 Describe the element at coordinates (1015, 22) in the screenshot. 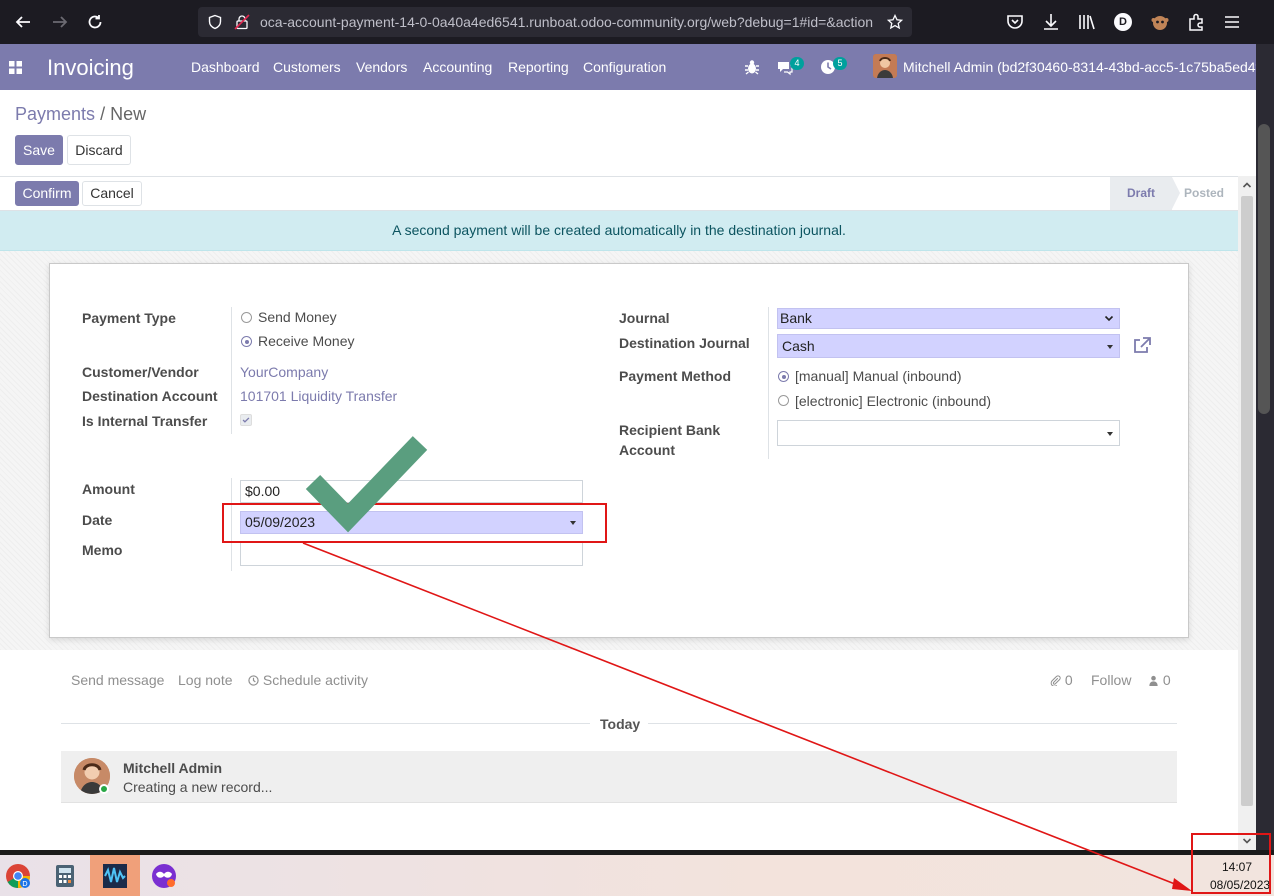

I see `pocket-icon` at that location.